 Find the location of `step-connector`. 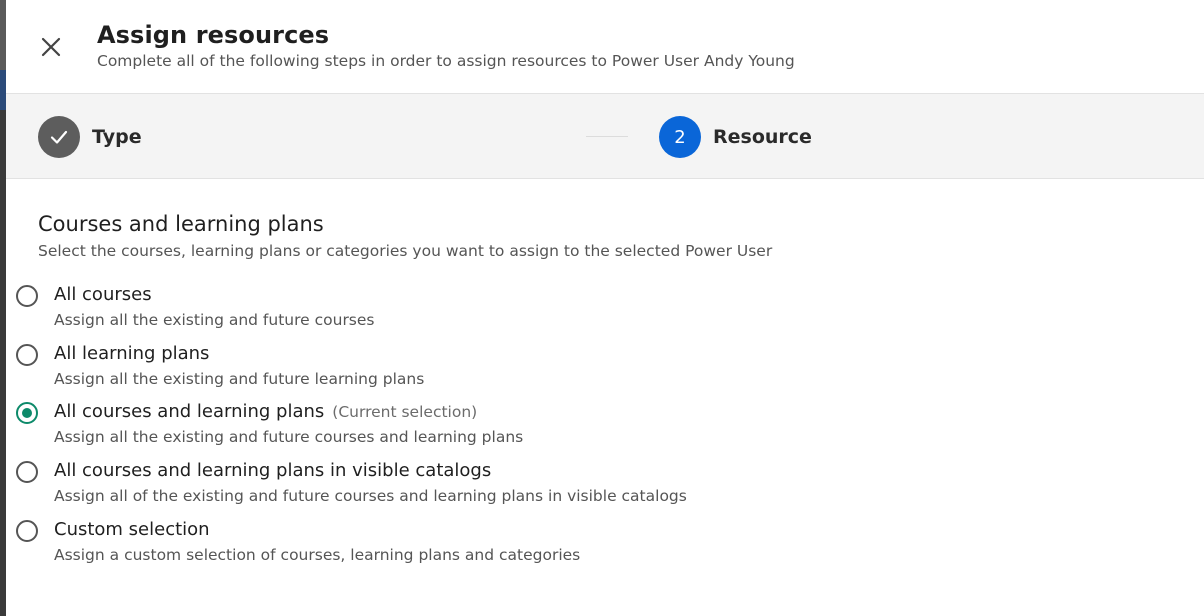

step-connector is located at coordinates (607, 136).